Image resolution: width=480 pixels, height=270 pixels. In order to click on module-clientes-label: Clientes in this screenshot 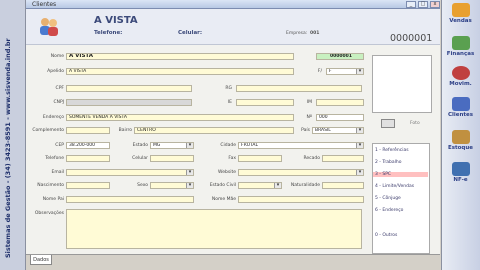, I will do `click(460, 115)`.